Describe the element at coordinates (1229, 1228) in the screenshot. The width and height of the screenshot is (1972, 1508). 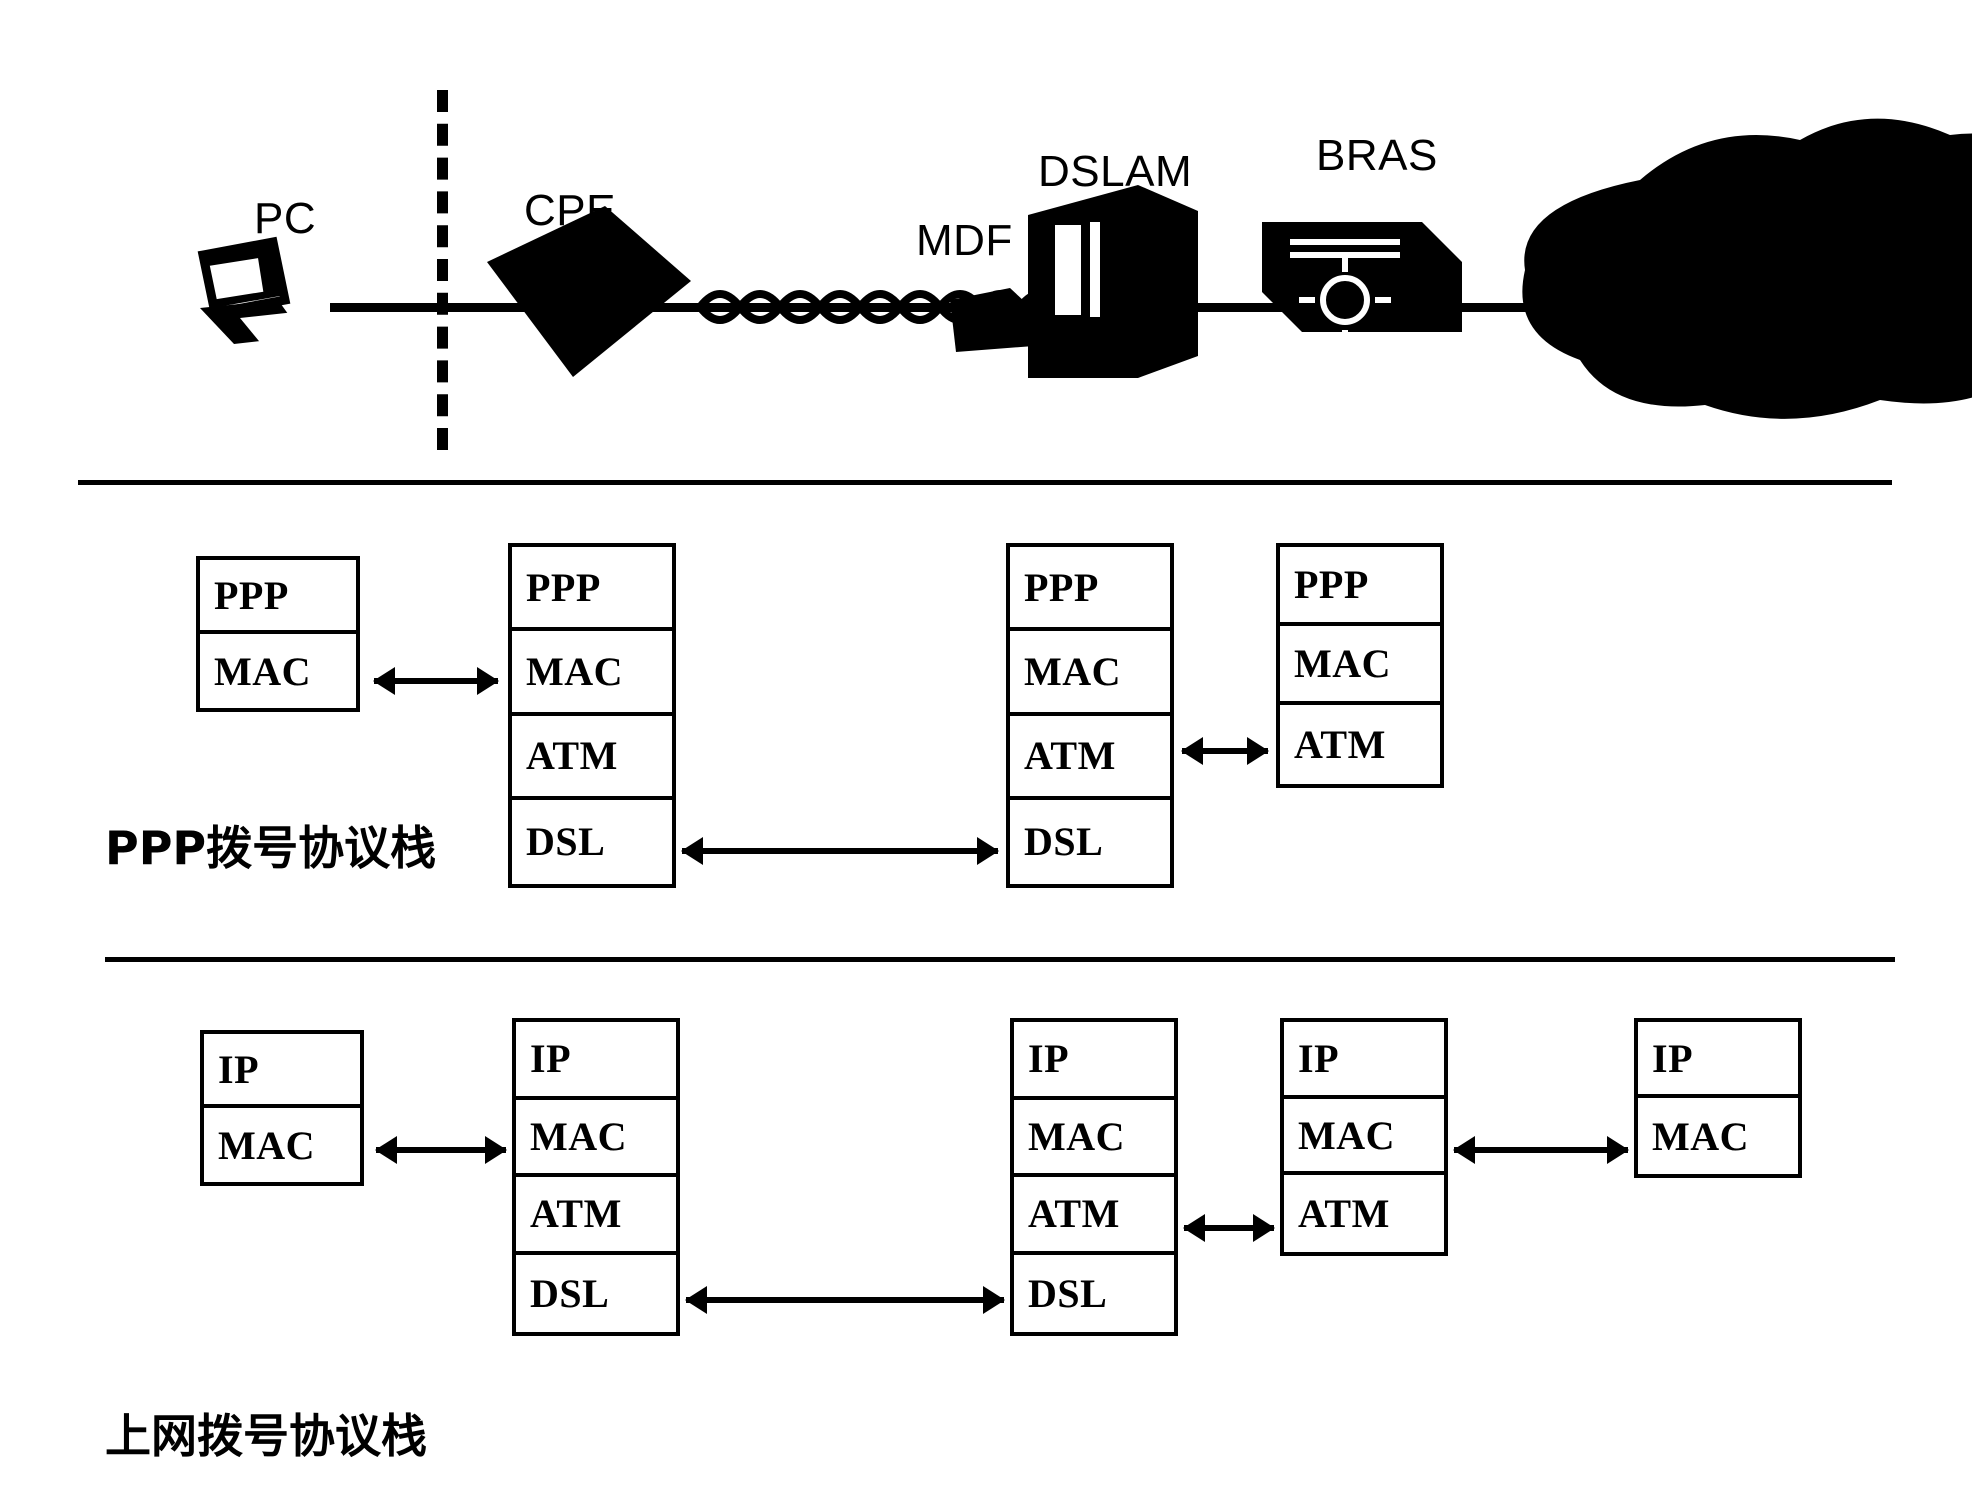
I see `link-ip-dslam-bras` at that location.